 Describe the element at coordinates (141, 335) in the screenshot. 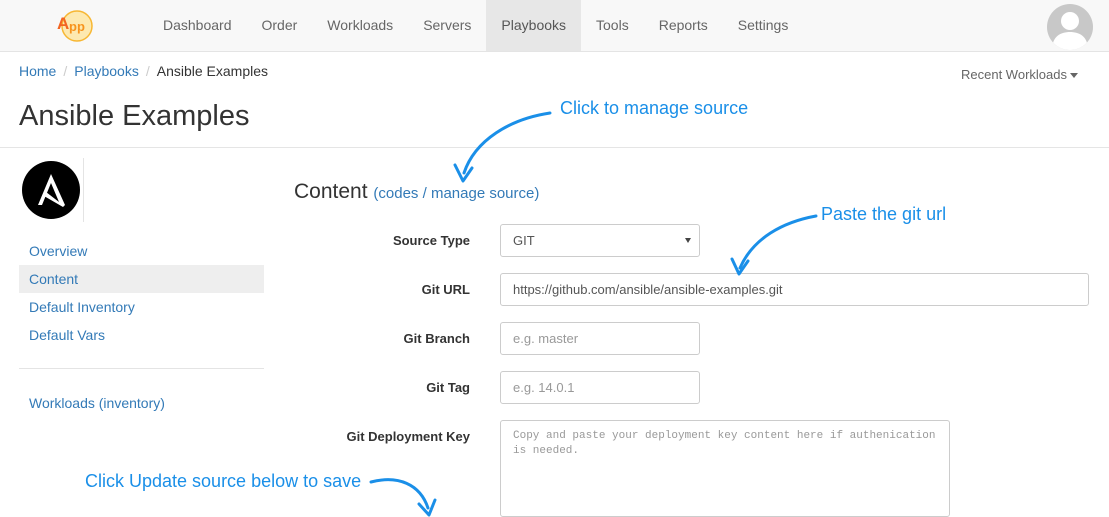

I see `sidebar-item-default-vars: Default Vars` at that location.